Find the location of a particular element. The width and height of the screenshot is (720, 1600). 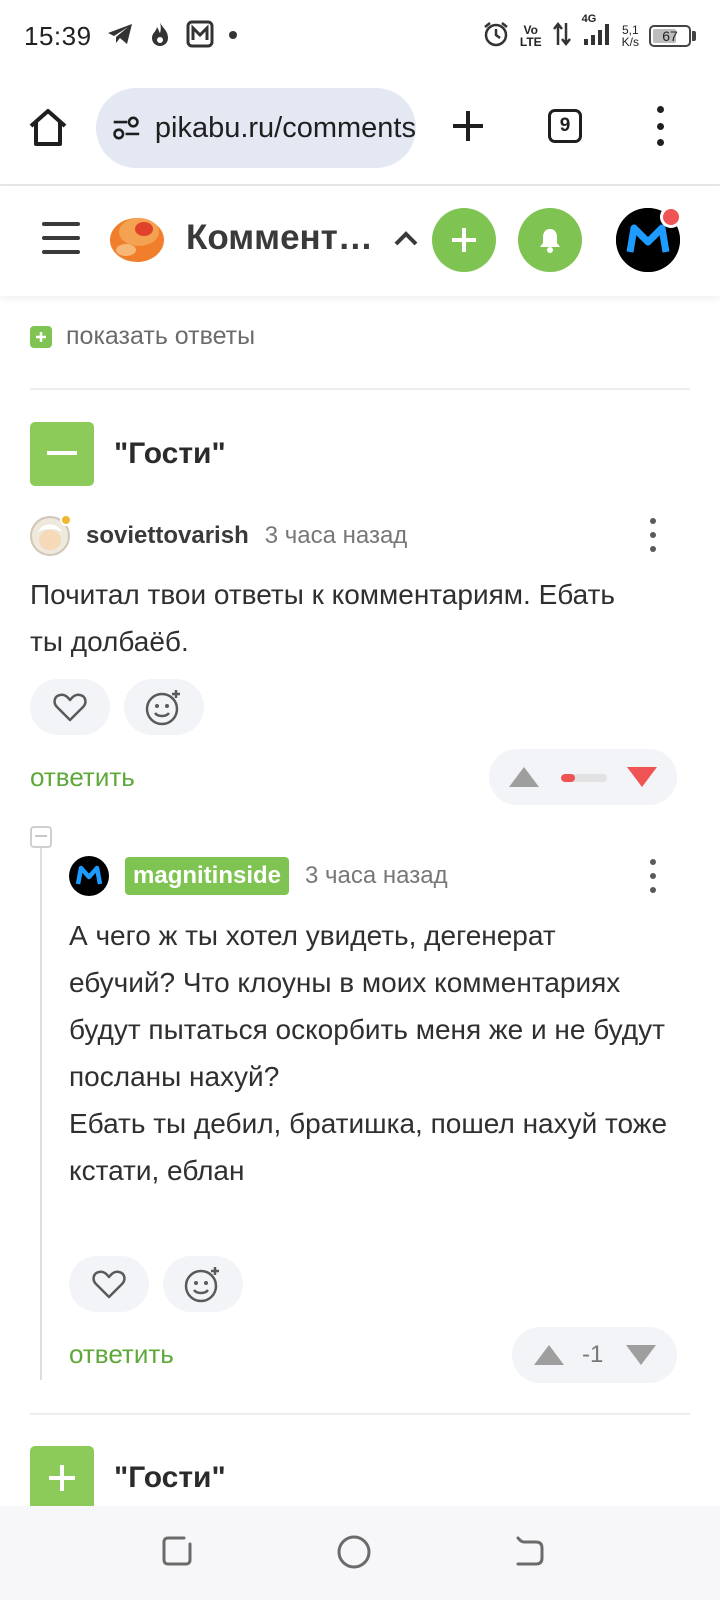

site-header: Комментарии is located at coordinates (360, 241).